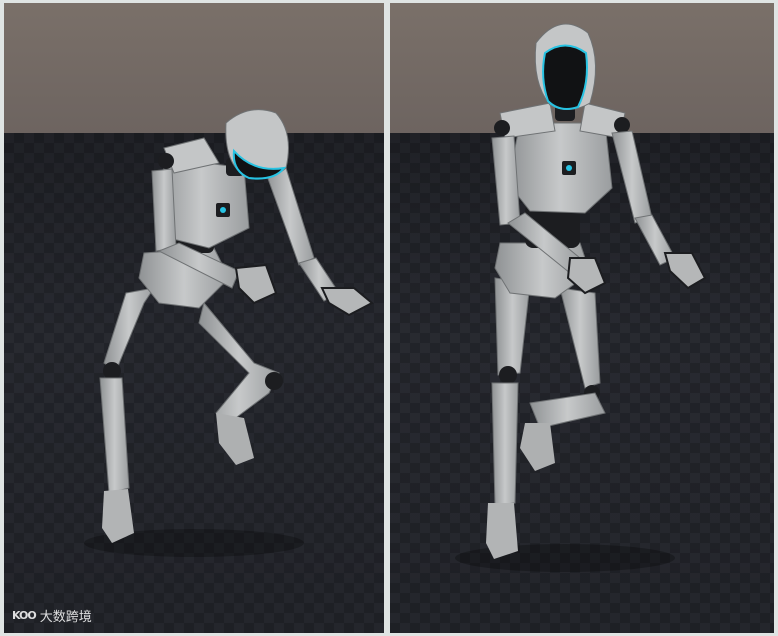 The height and width of the screenshot is (636, 778). What do you see at coordinates (65, 617) in the screenshot?
I see `watermark-text: 大数跨境` at bounding box center [65, 617].